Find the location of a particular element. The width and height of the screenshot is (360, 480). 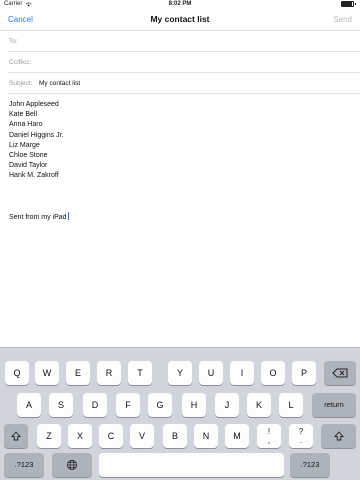

key-a: A is located at coordinates (29, 405).